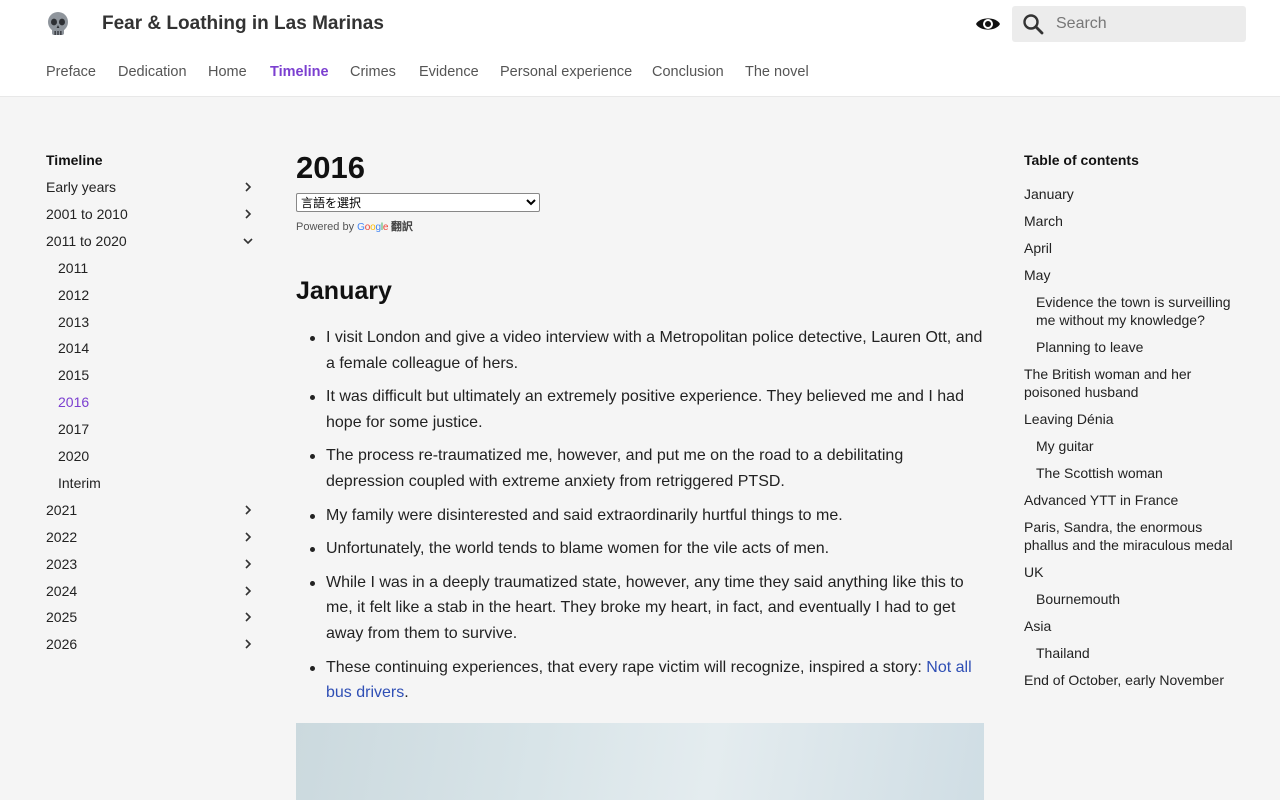 This screenshot has height=800, width=1280. What do you see at coordinates (640, 761) in the screenshot?
I see `hero-image` at bounding box center [640, 761].